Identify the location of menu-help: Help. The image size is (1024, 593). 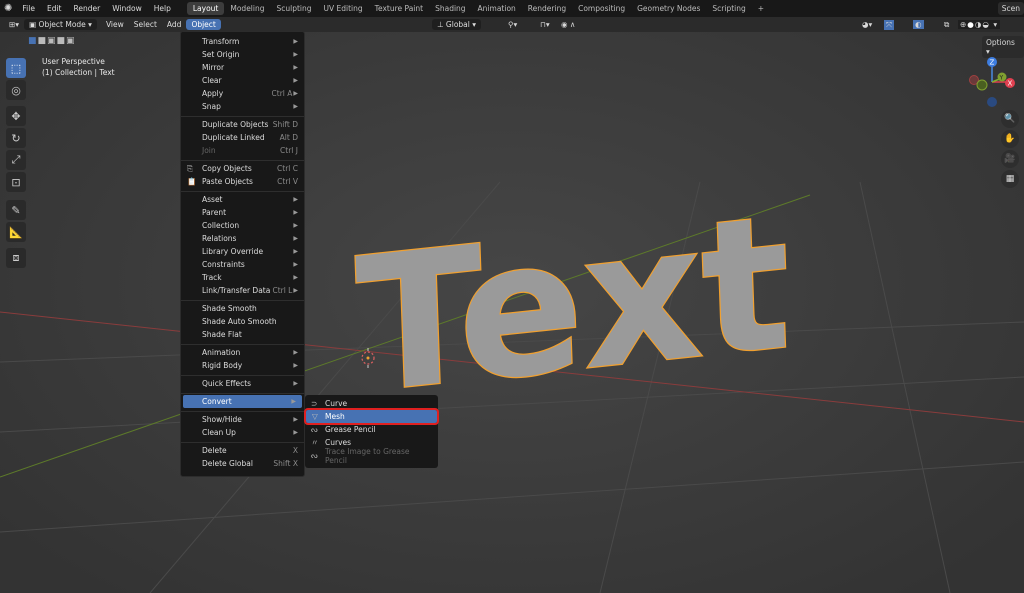
(162, 8).